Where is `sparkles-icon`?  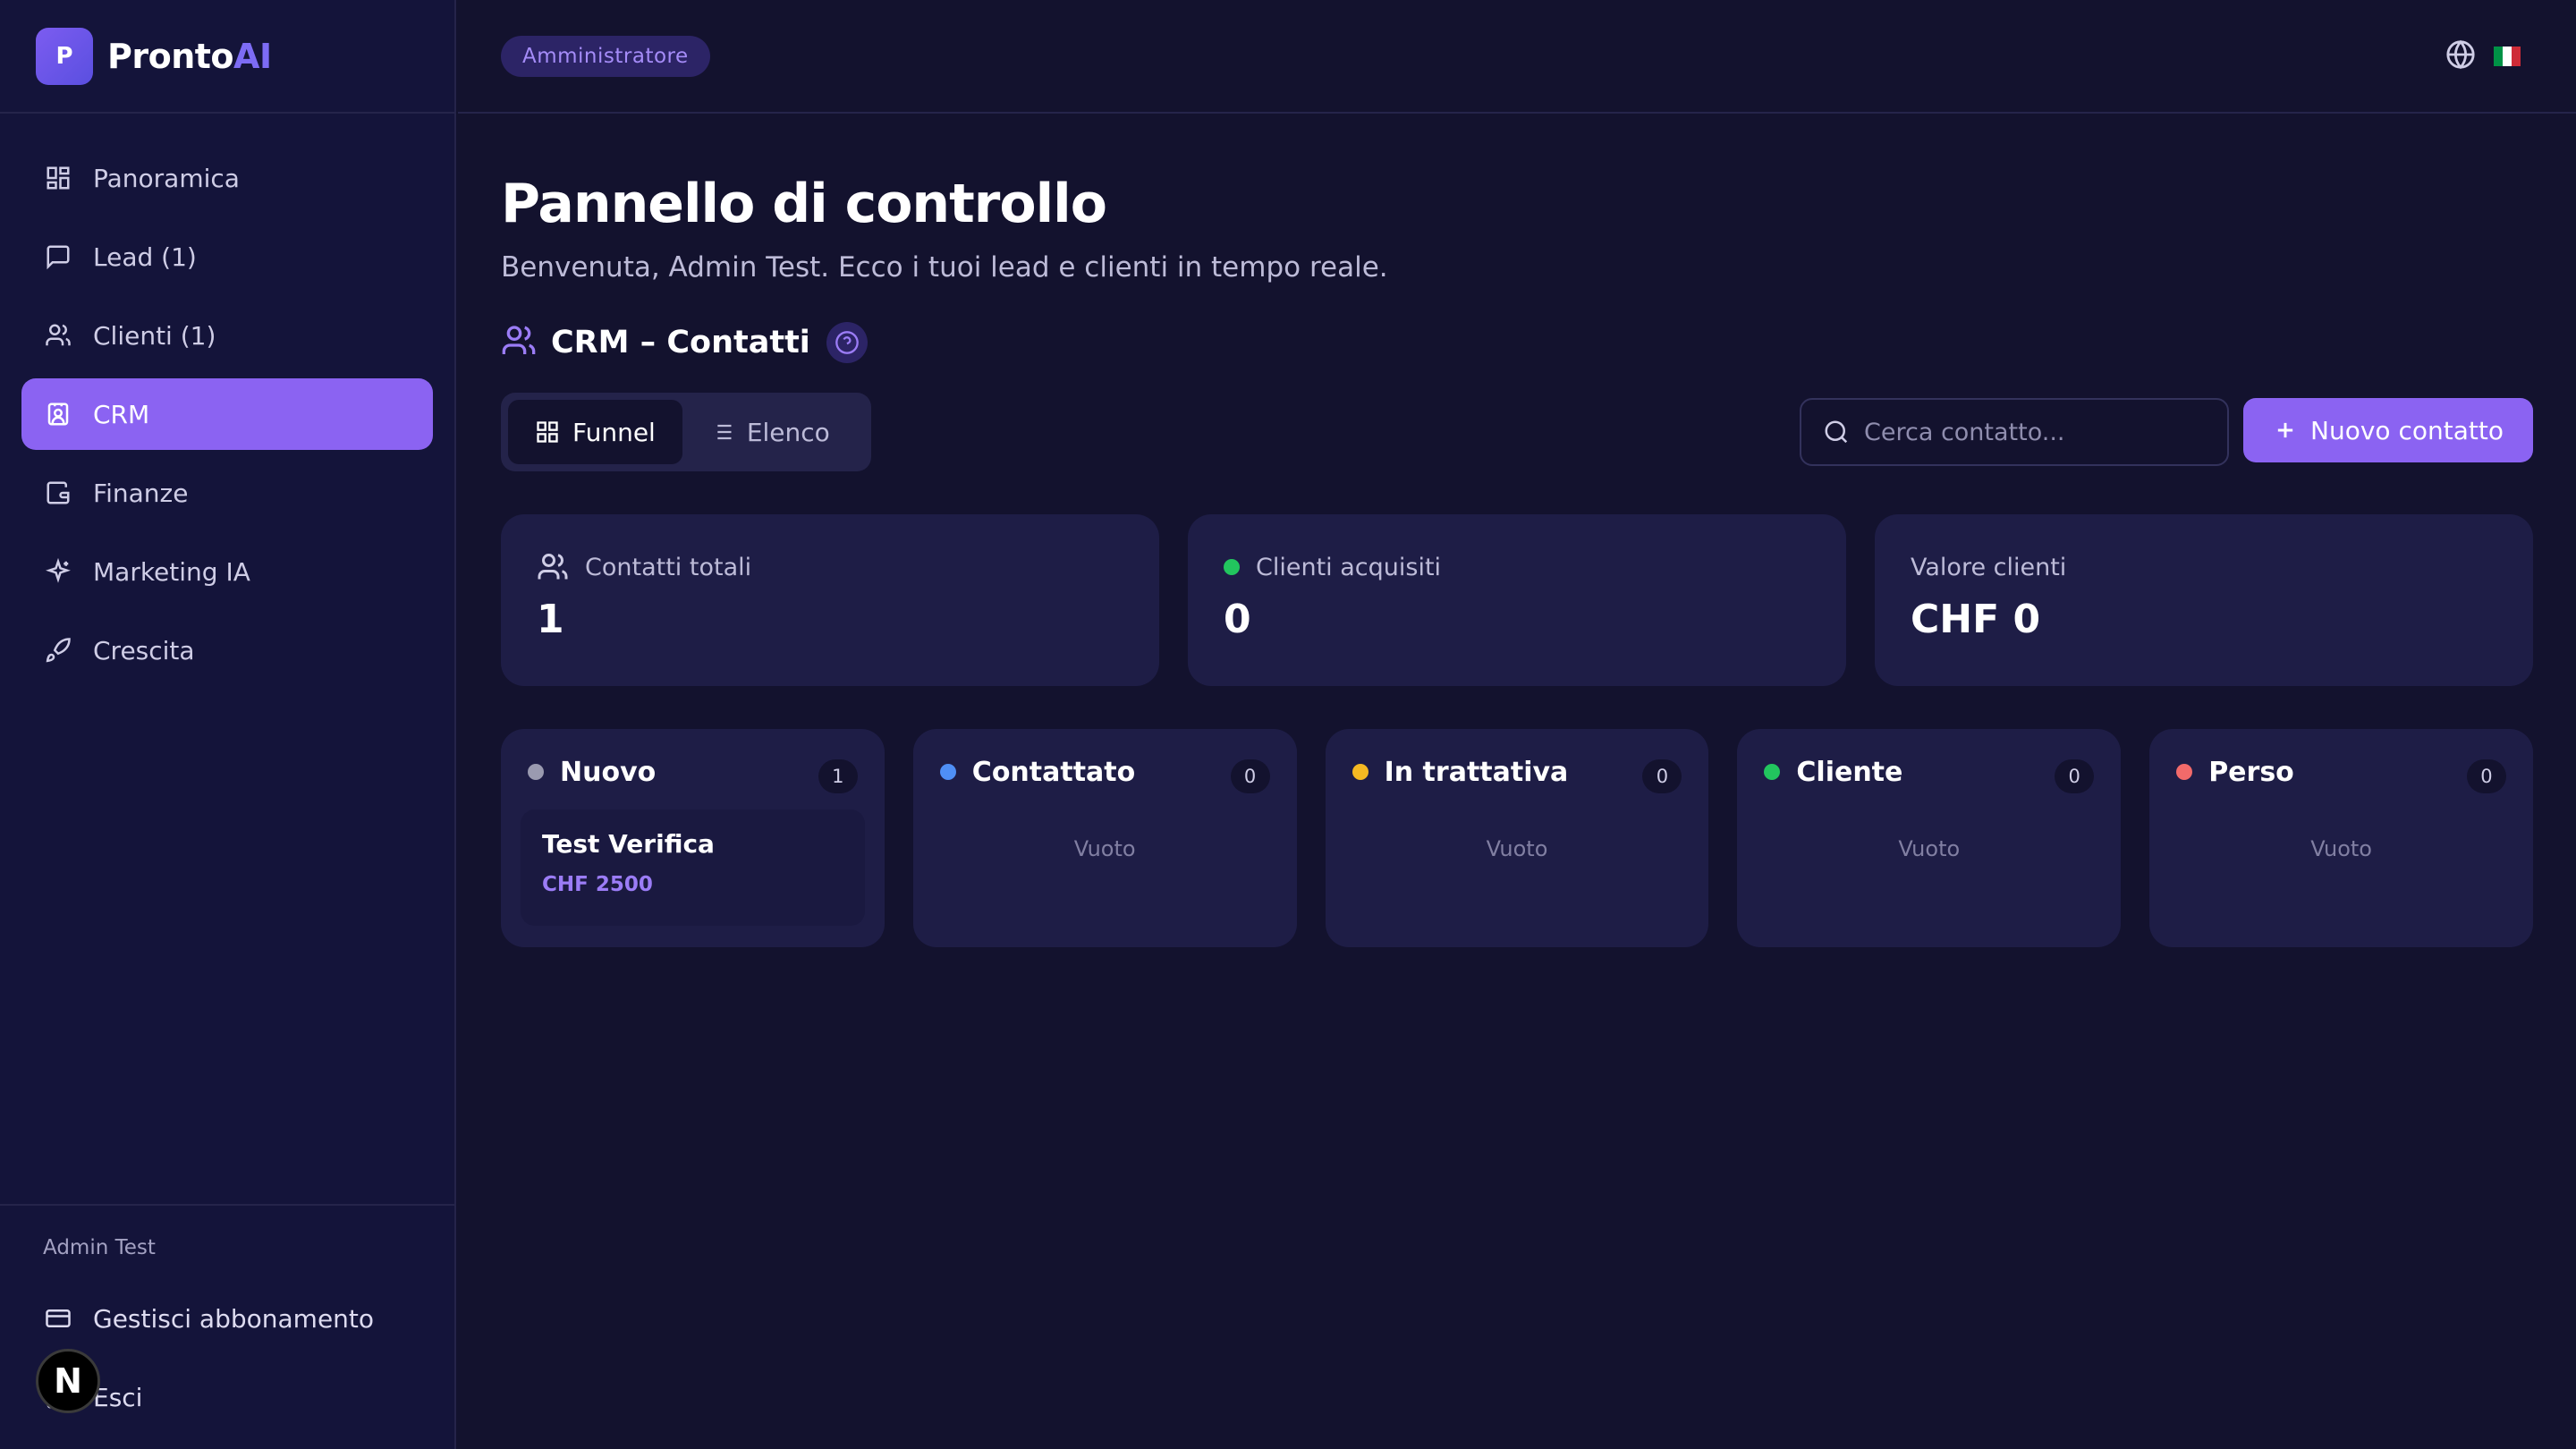
sparkles-icon is located at coordinates (58, 571).